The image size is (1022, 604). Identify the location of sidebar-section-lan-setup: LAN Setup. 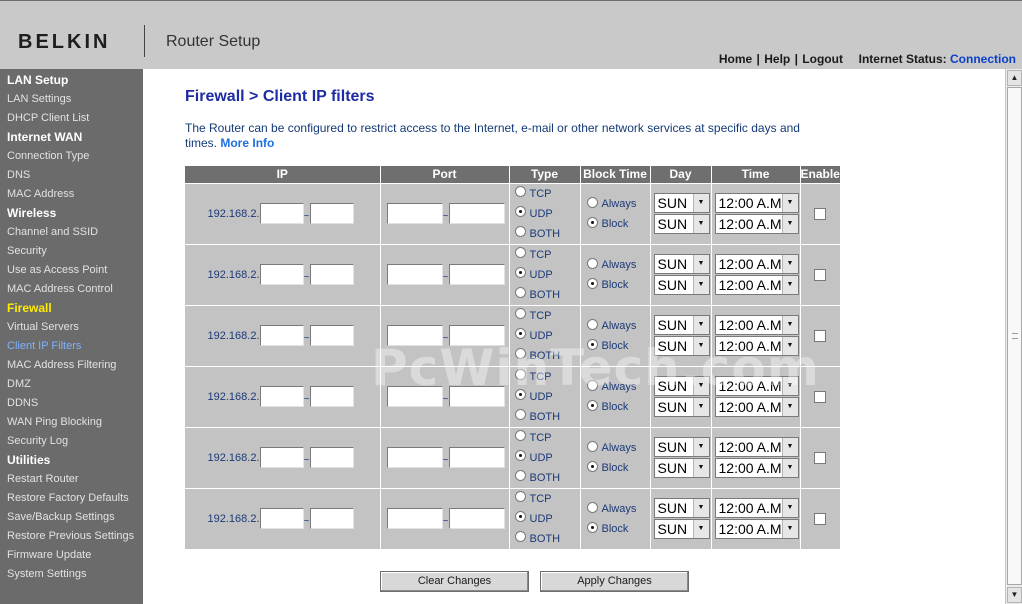
(71, 80).